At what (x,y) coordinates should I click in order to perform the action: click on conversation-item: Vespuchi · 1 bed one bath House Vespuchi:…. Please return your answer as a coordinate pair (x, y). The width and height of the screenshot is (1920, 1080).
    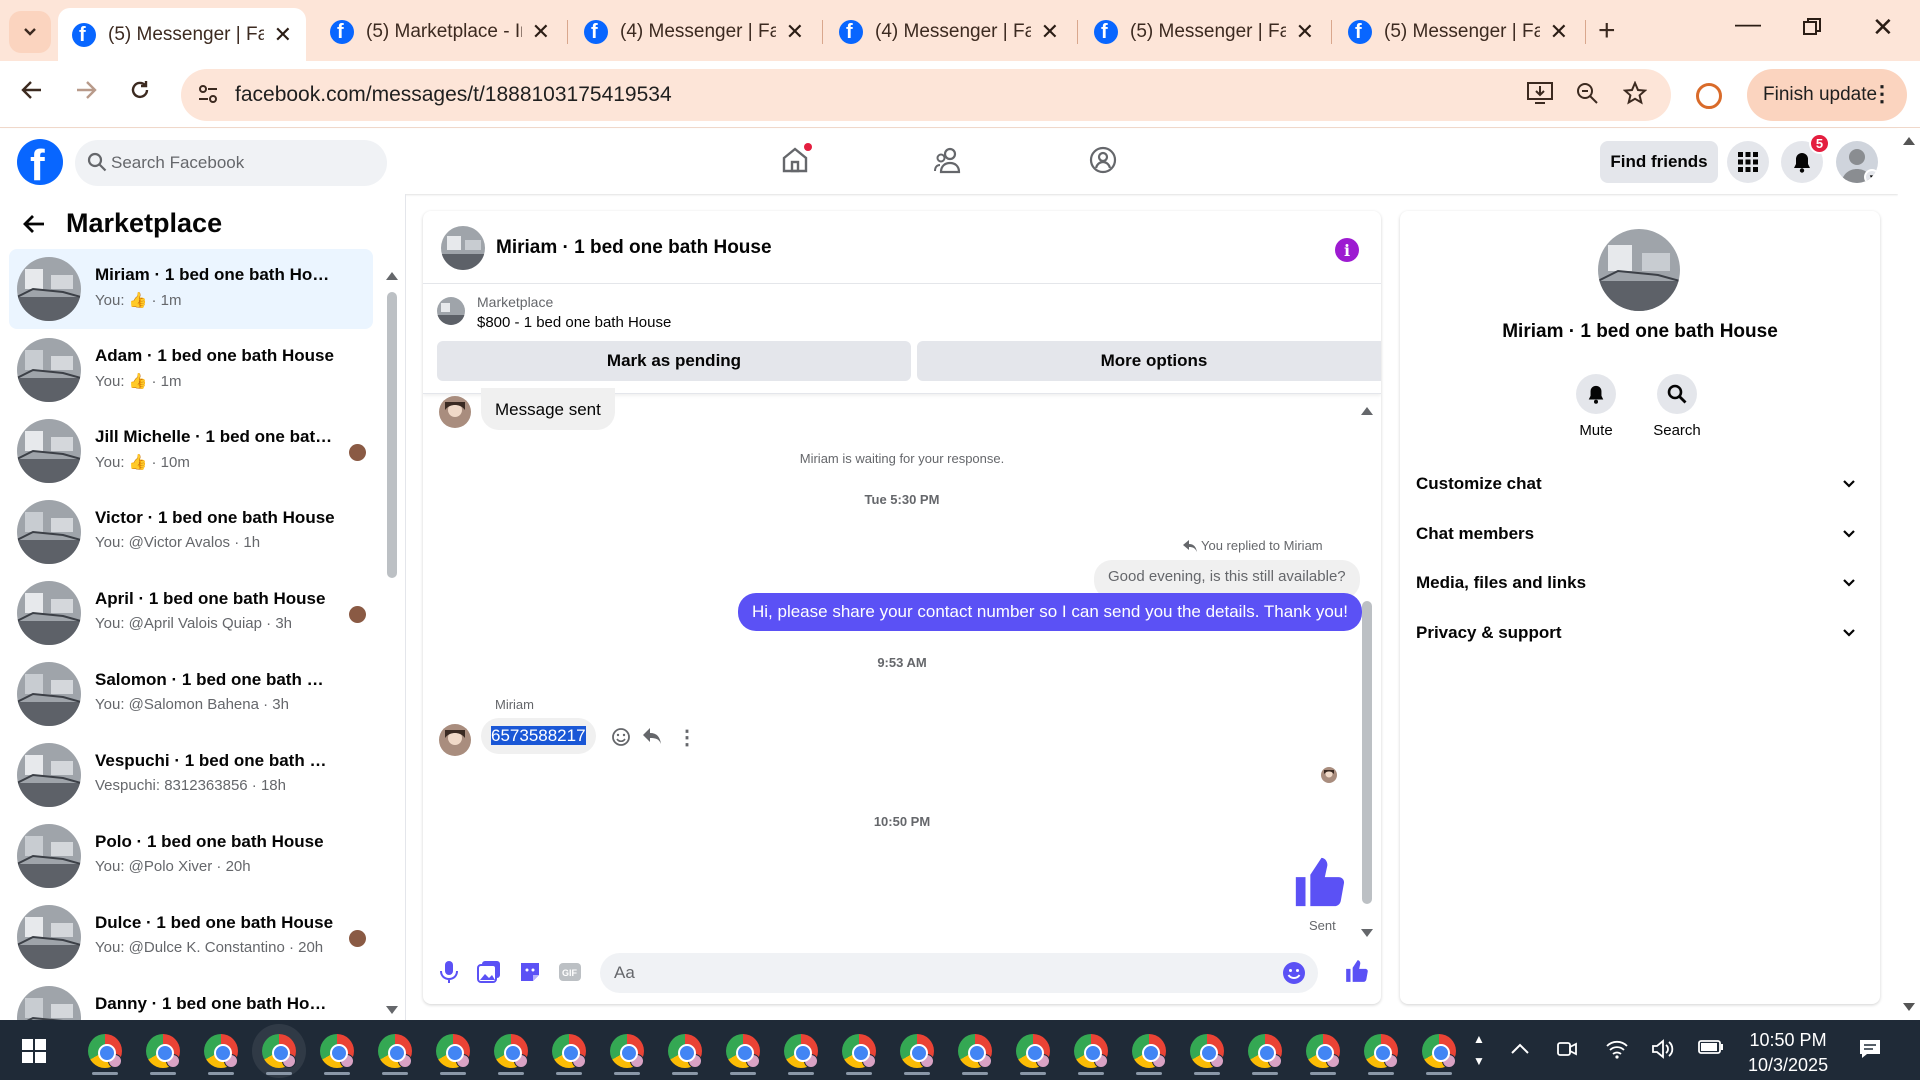
    Looking at the image, I should click on (191, 775).